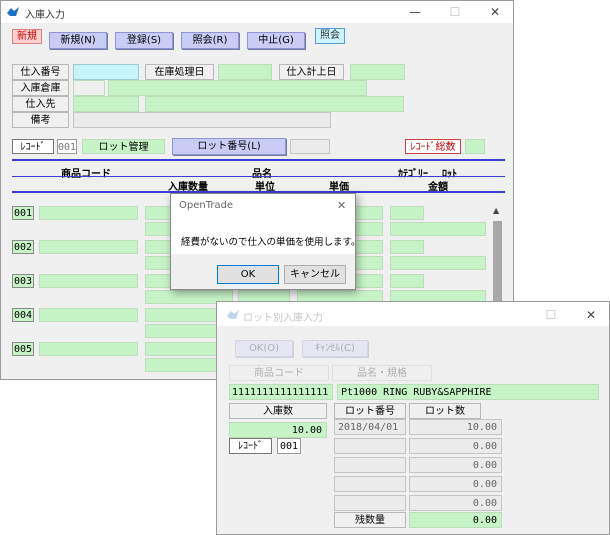  I want to click on lot-management-field: ロット管理, so click(123, 146).